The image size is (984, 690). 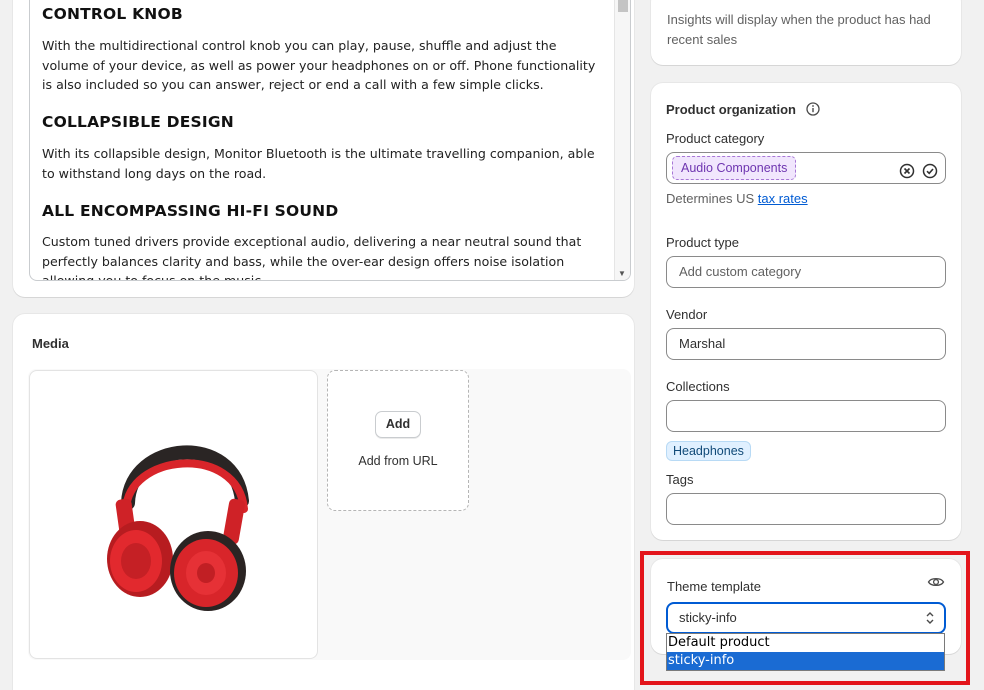 I want to click on selected-template: sticky-info, so click(x=708, y=617).